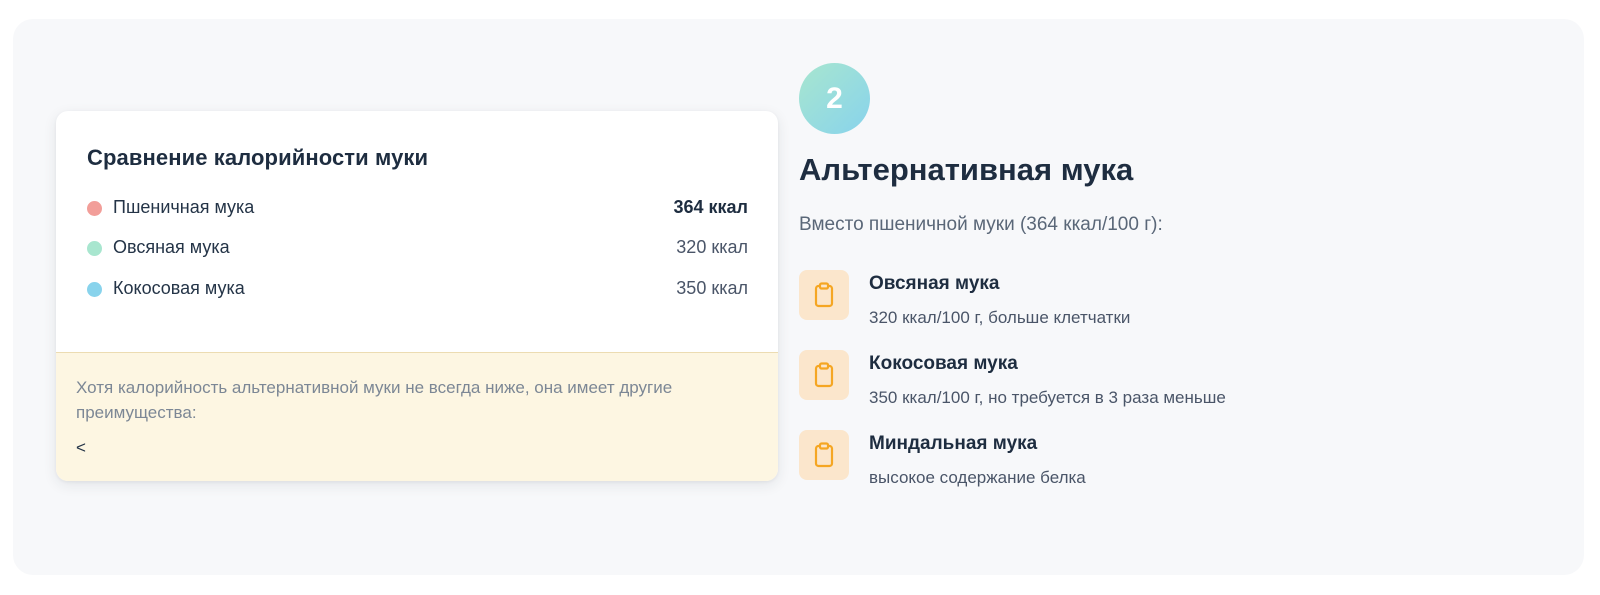  Describe the element at coordinates (1000, 317) in the screenshot. I see `alternative-description: 320 ккал/100 г, больше клетчатки` at that location.